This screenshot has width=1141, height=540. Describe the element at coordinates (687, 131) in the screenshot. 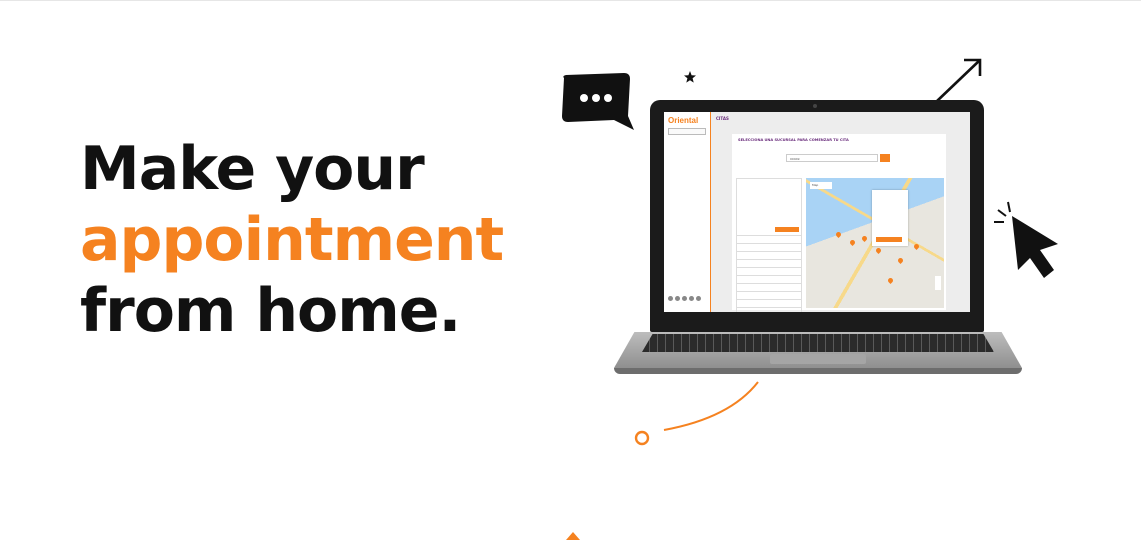

I see `sidebar-search` at that location.